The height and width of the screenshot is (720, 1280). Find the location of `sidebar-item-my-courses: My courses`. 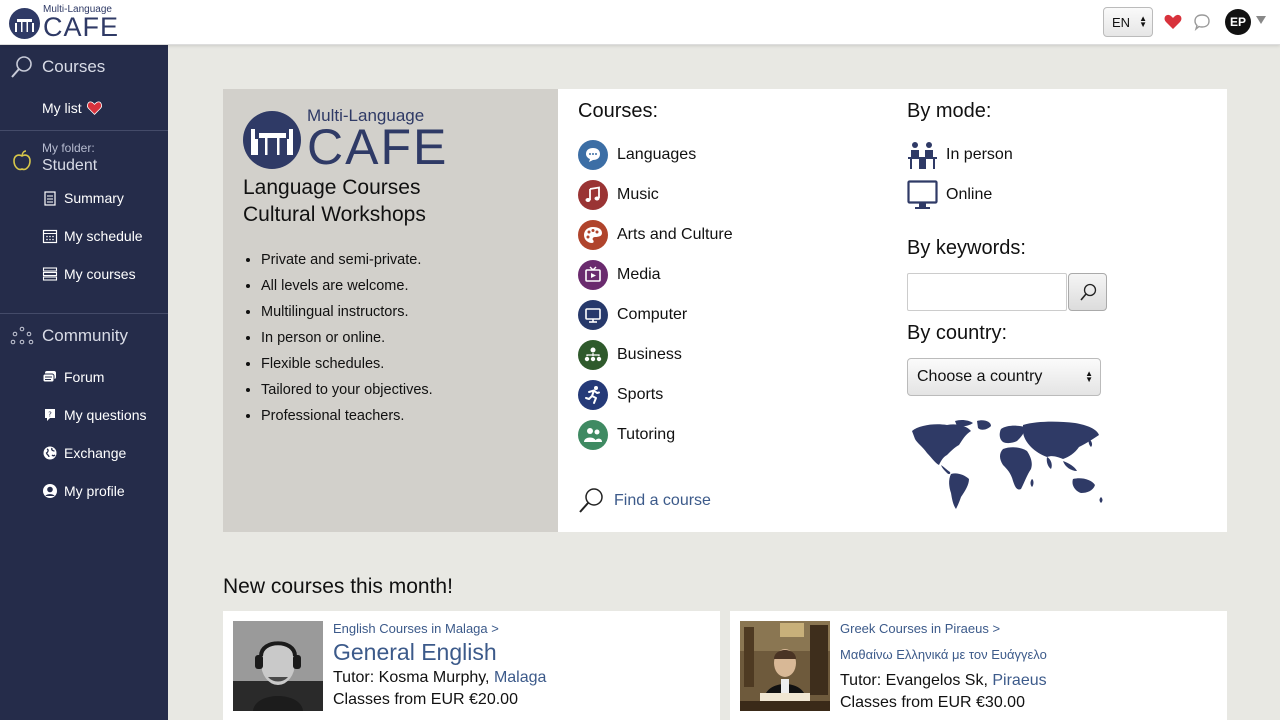

sidebar-item-my-courses: My courses is located at coordinates (84, 274).